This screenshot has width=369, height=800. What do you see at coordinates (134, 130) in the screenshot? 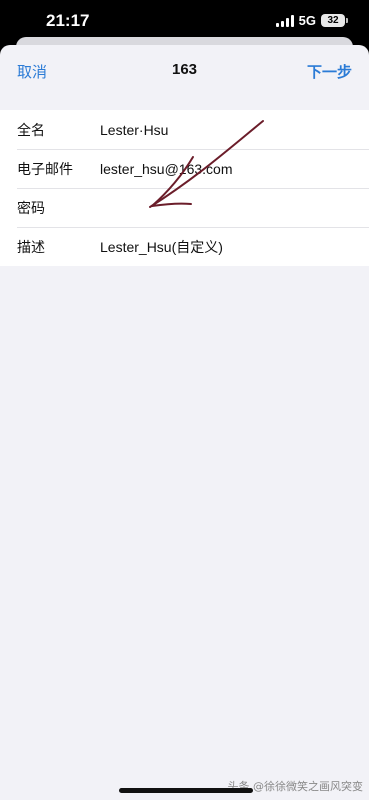
I see `fullname-field: Lester·Hsu` at bounding box center [134, 130].